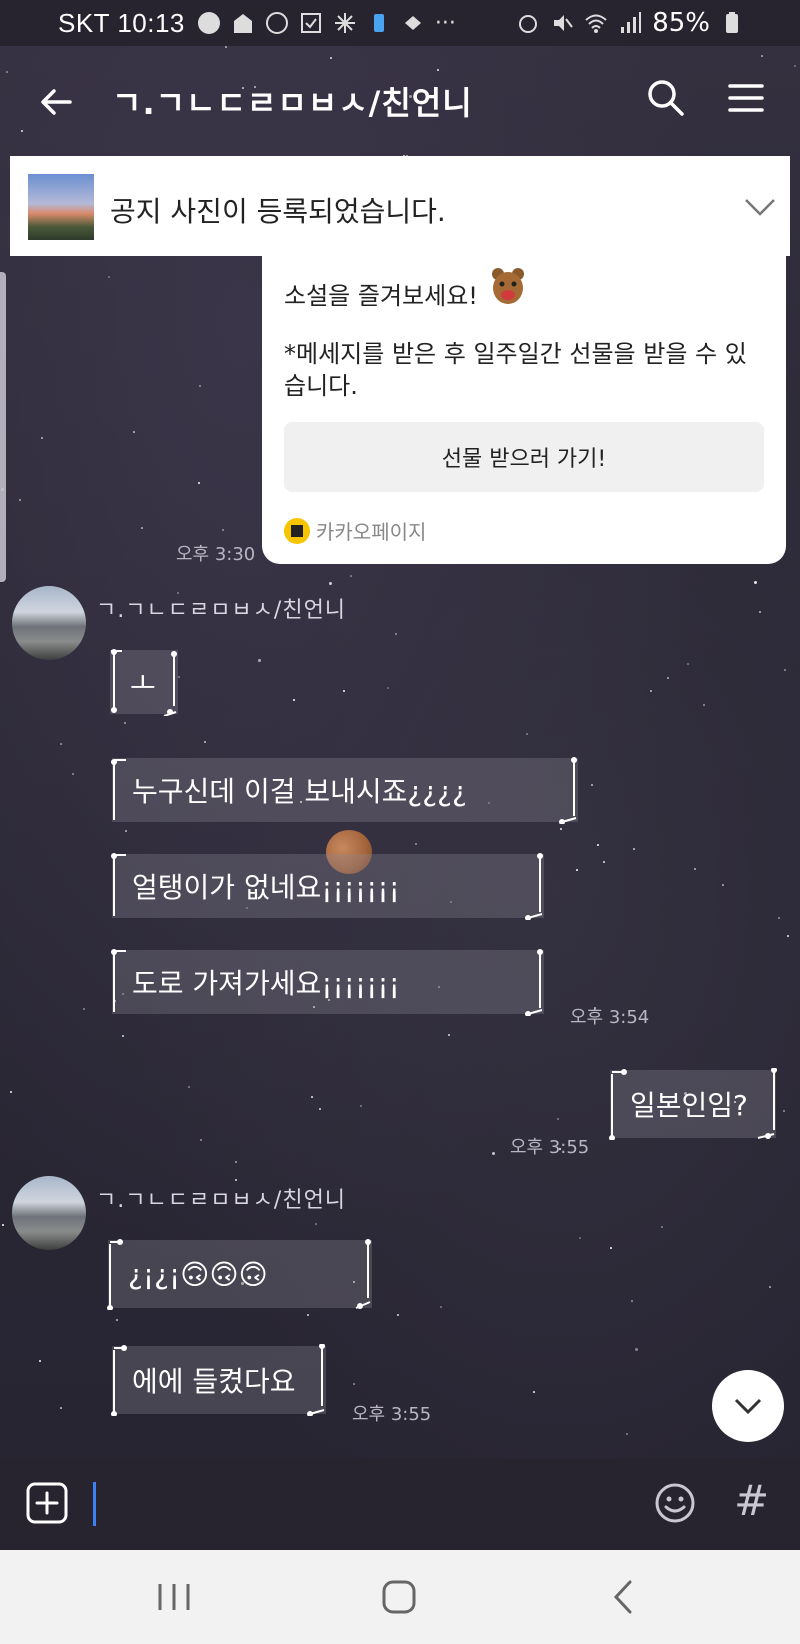 The height and width of the screenshot is (1644, 800). Describe the element at coordinates (751, 1500) in the screenshot. I see `hashtag-button: #` at that location.